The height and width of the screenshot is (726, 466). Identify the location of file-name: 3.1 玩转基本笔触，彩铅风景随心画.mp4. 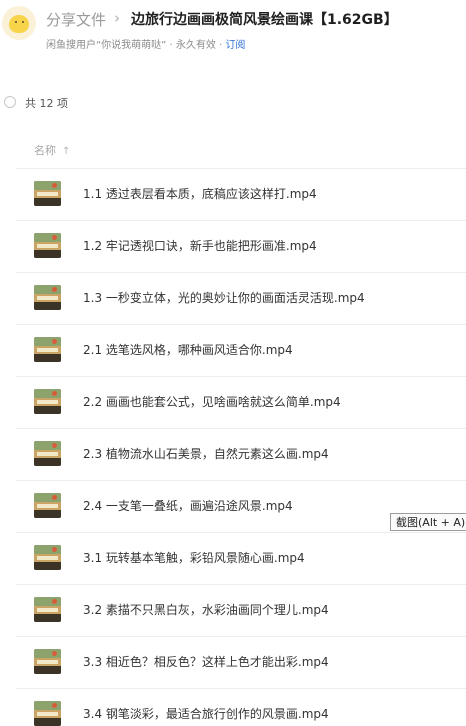
(194, 558).